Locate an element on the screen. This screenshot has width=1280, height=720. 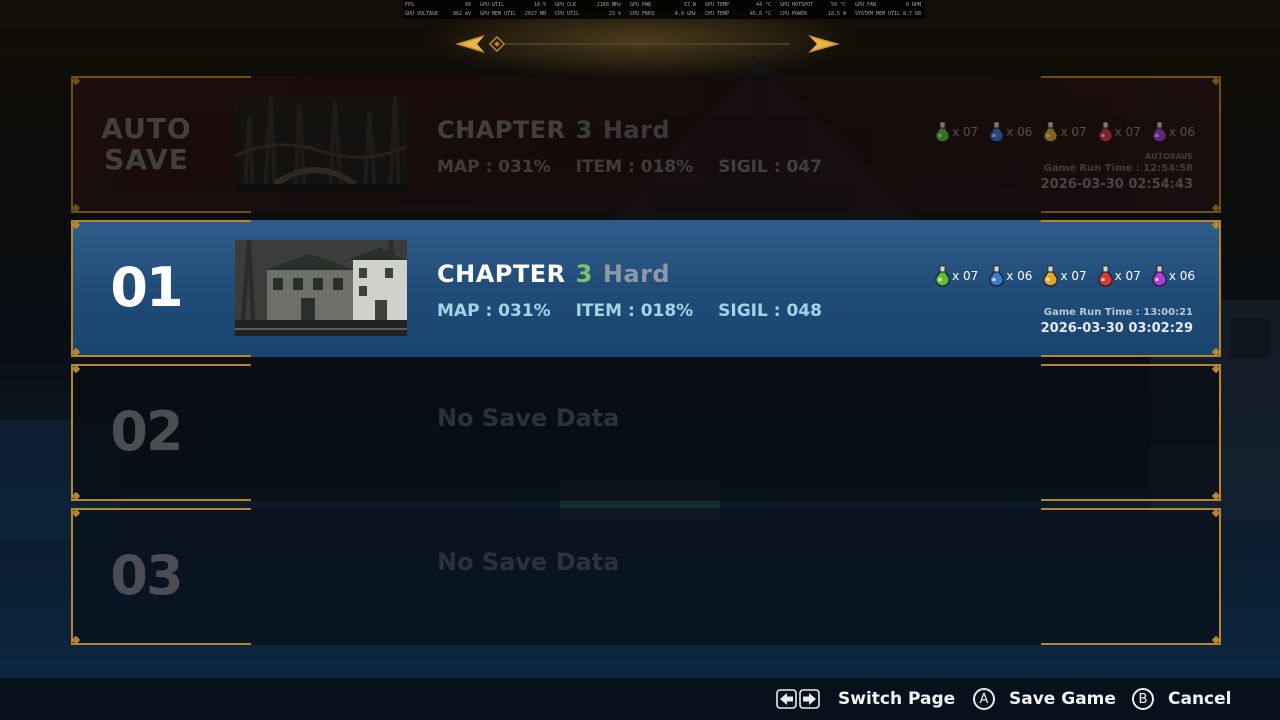
overlay-metric-value: 18.5 W is located at coordinates (836, 14).